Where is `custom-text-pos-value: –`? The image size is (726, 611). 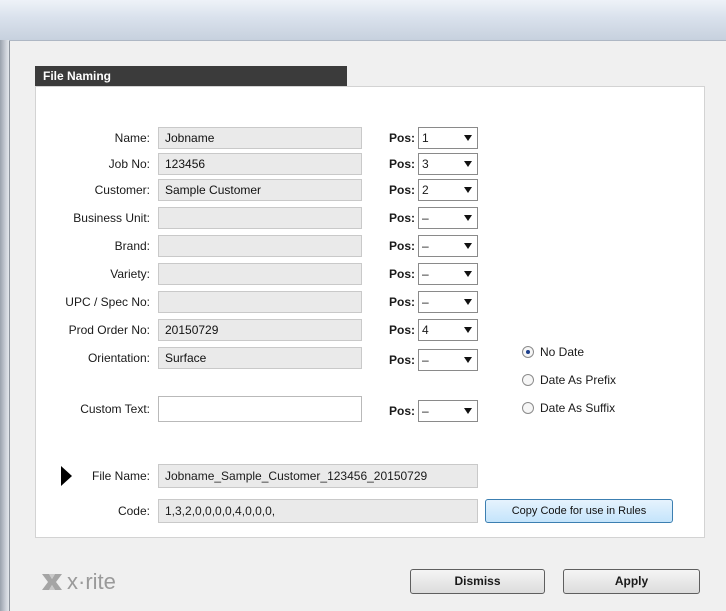
custom-text-pos-value: – is located at coordinates (425, 411).